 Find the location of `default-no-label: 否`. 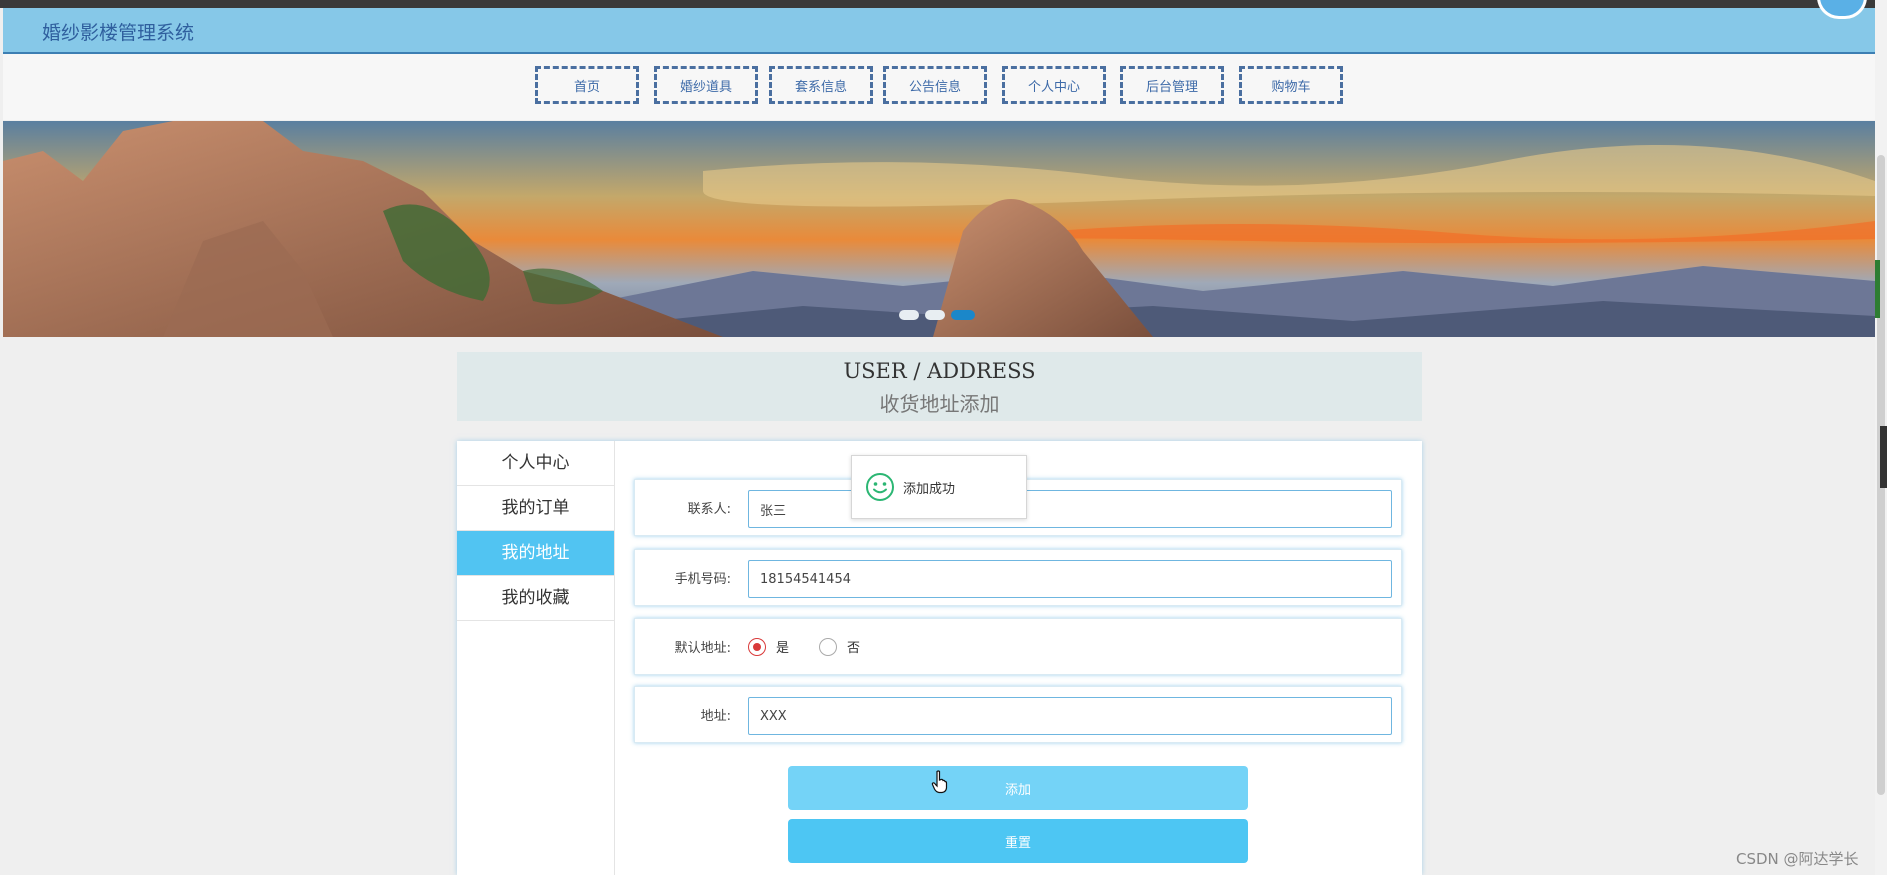

default-no-label: 否 is located at coordinates (854, 648).